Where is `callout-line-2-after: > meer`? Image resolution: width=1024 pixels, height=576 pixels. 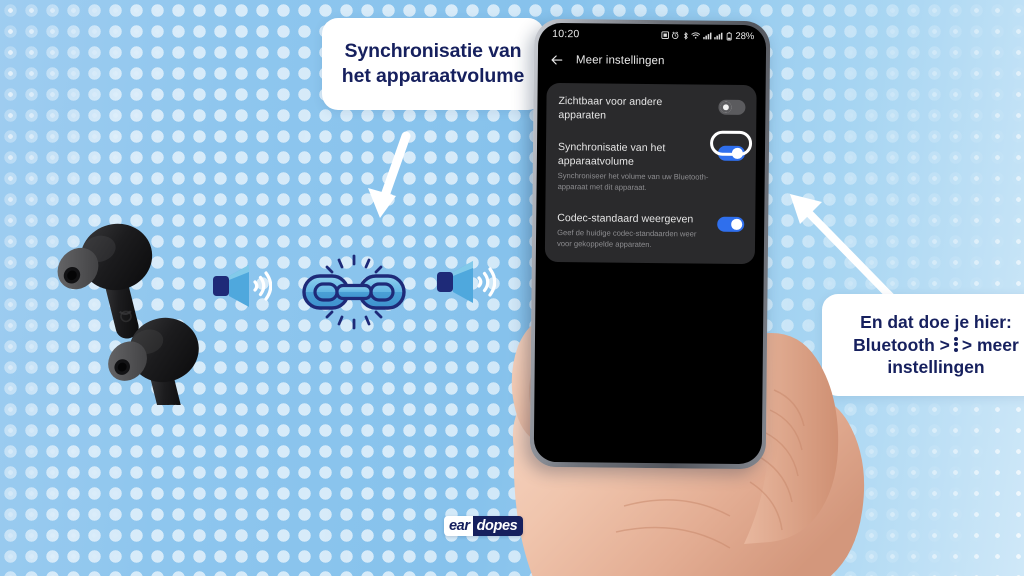 callout-line-2-after: > meer is located at coordinates (990, 344).